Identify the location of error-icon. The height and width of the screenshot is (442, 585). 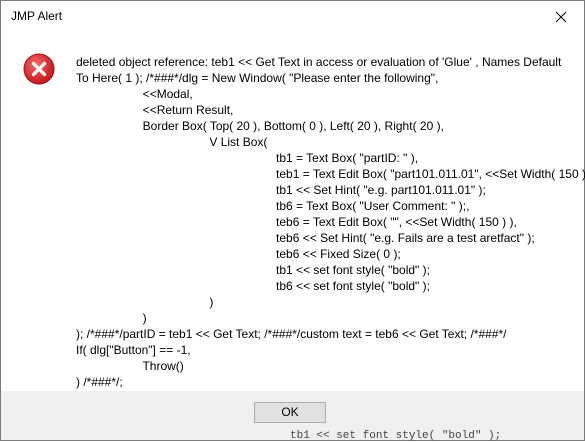
(39, 69).